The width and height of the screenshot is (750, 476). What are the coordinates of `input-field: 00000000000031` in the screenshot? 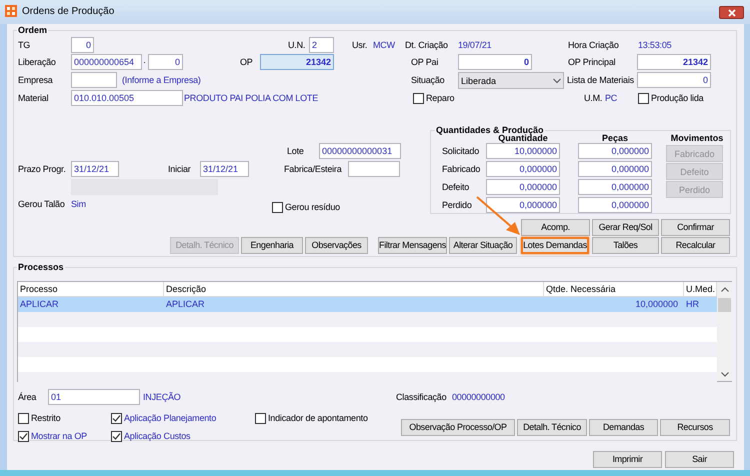 It's located at (360, 151).